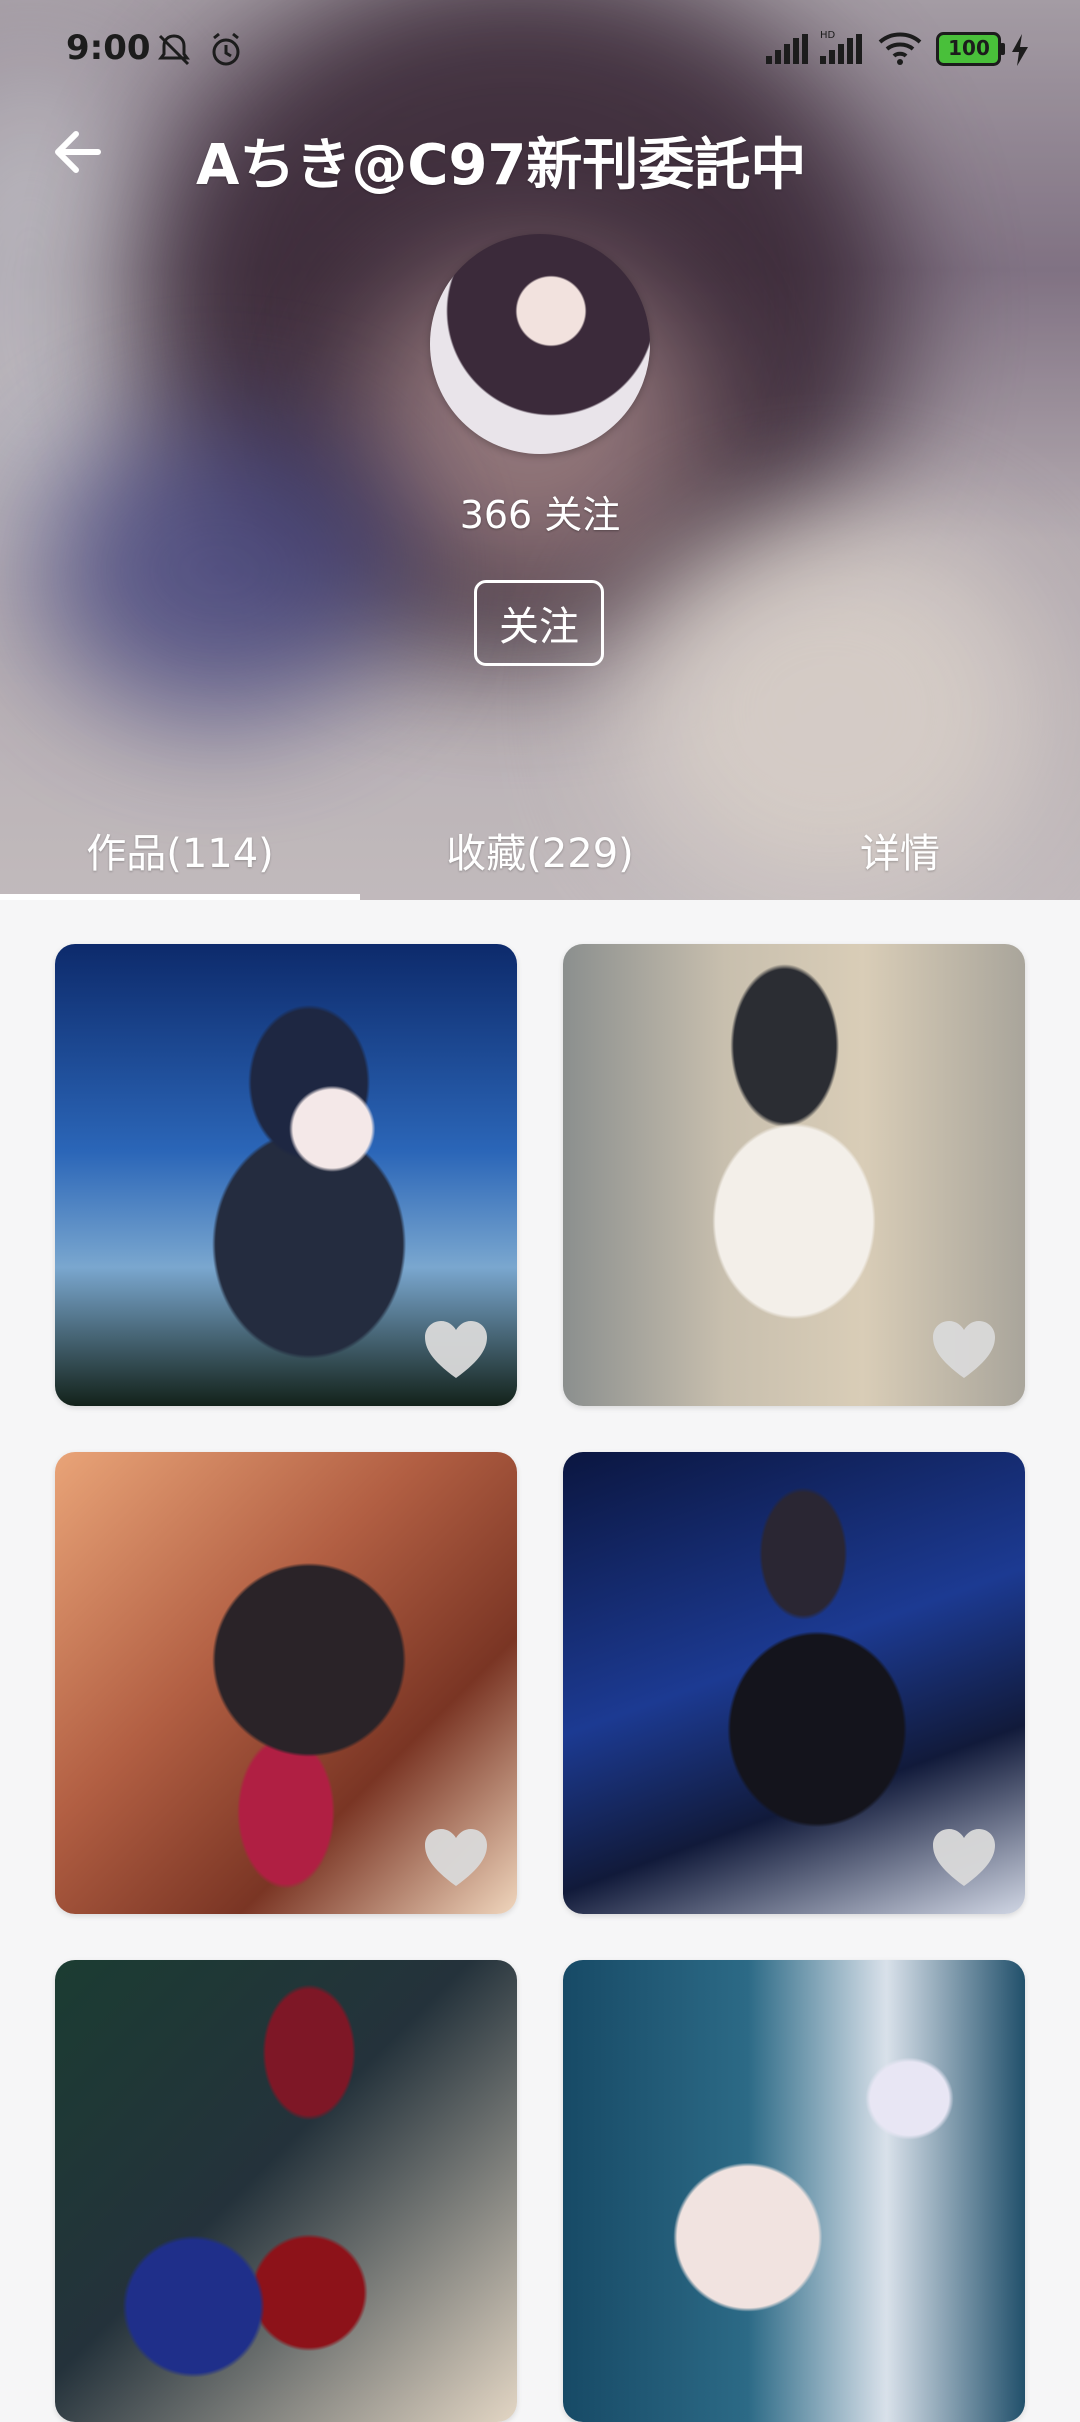 The width and height of the screenshot is (1080, 2422). Describe the element at coordinates (501, 165) in the screenshot. I see `page-title: Aちき@C97新刊委託中` at that location.